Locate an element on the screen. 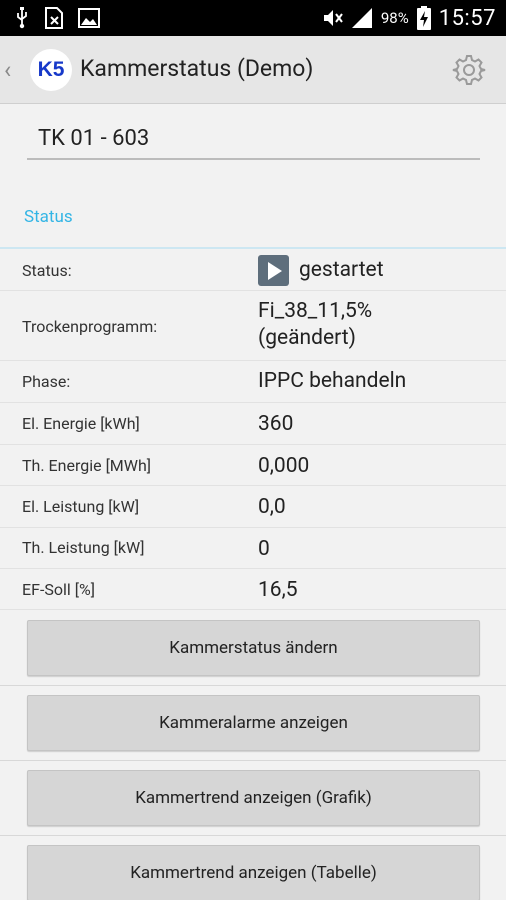 This screenshot has height=900, width=506. blocked-sim-icon is located at coordinates (54, 18).